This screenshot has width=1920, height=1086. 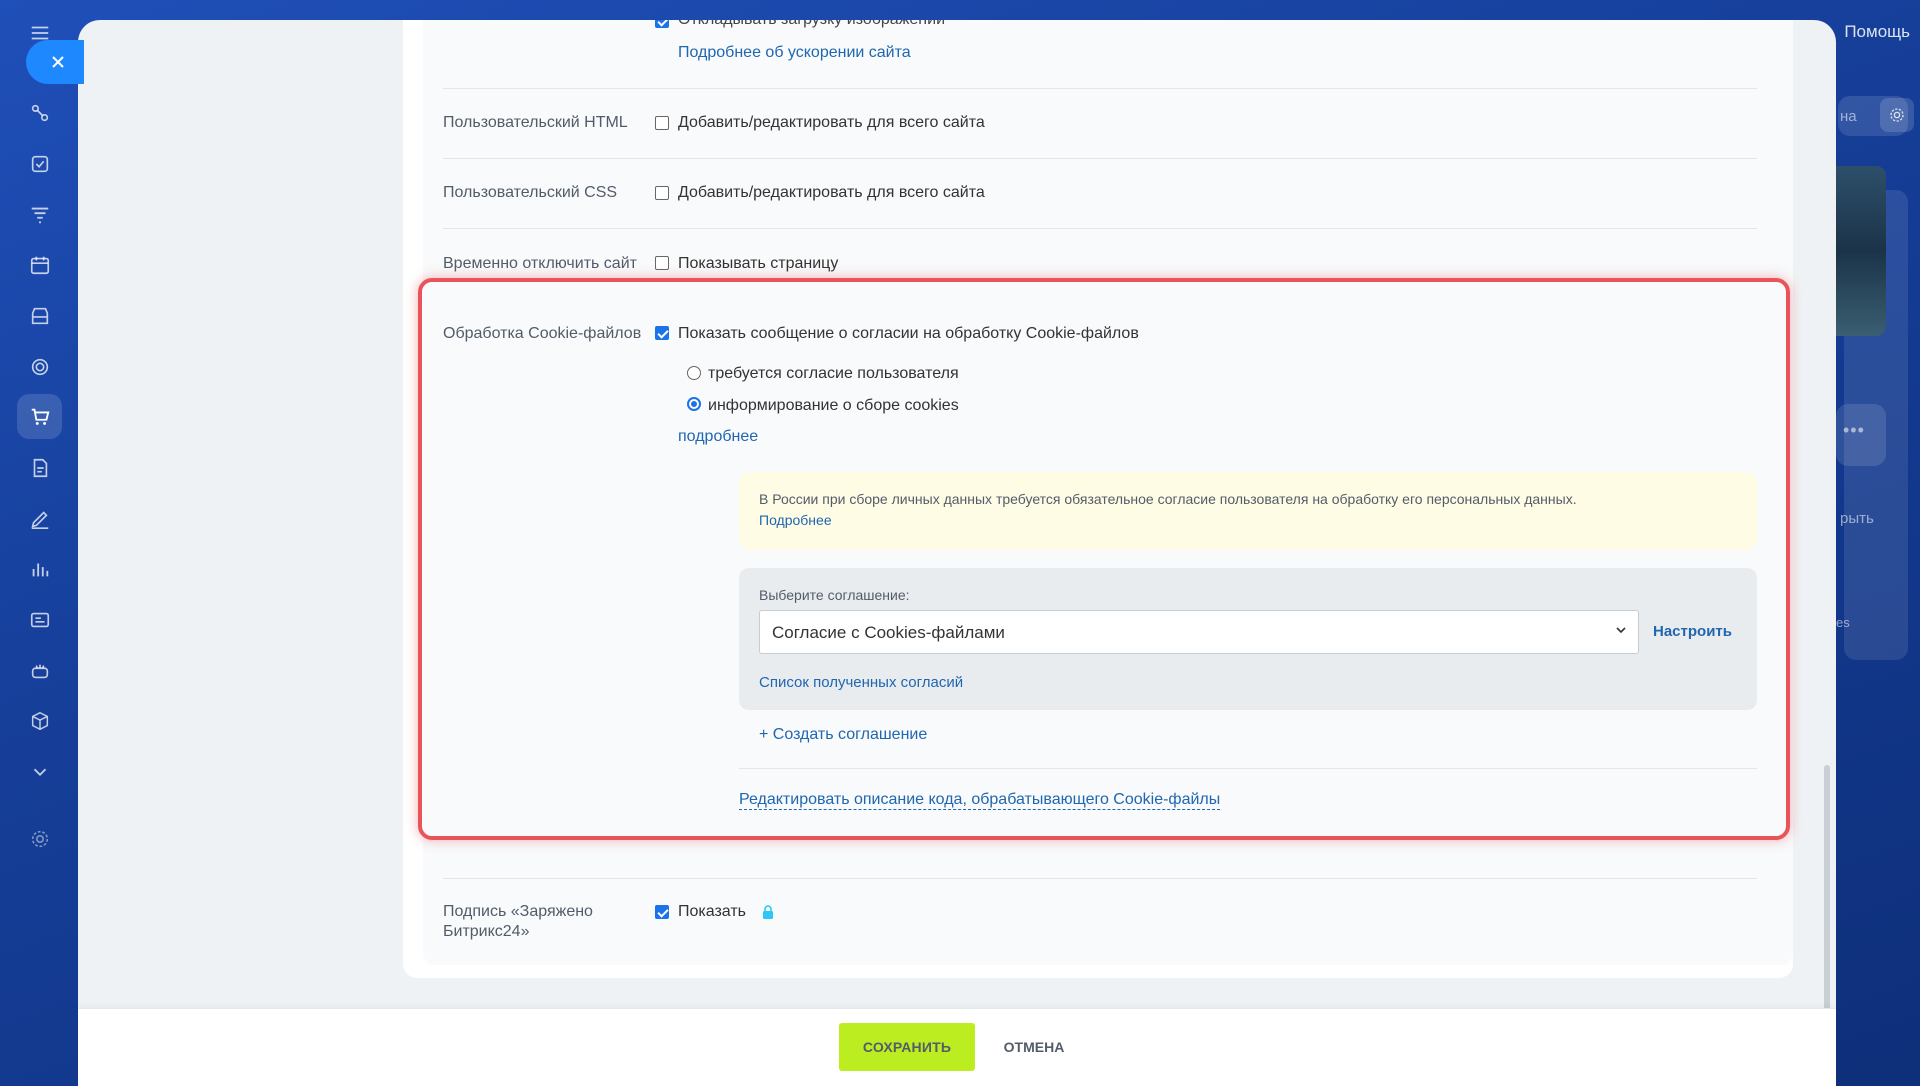 I want to click on contact-card-icon, so click(x=39, y=619).